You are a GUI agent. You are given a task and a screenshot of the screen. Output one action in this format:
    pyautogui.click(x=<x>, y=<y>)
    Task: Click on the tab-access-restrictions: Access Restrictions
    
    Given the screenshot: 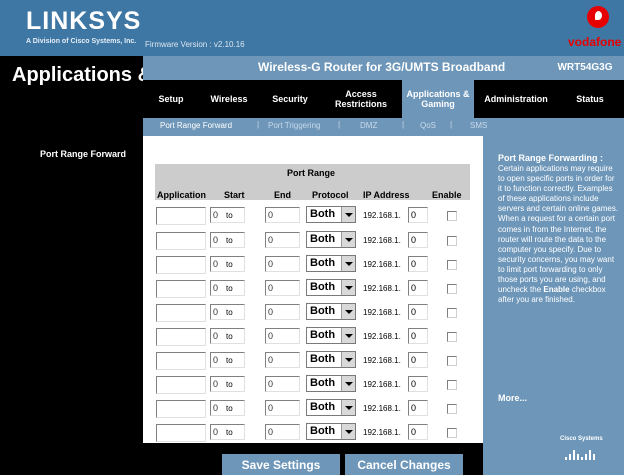 What is the action you would take?
    pyautogui.click(x=361, y=99)
    